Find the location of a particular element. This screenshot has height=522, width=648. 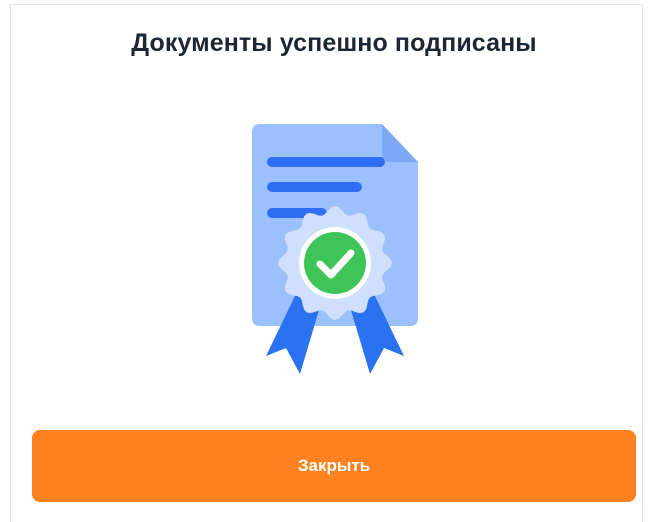

close-button: Закрыть is located at coordinates (334, 466).